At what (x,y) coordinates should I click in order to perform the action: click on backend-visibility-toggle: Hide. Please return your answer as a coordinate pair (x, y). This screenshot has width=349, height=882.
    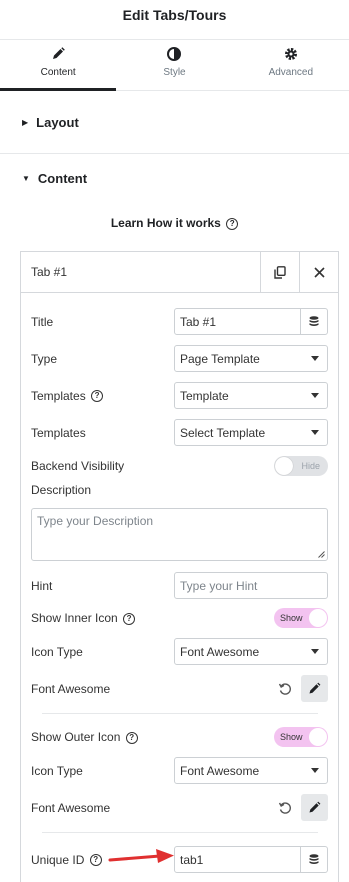
    Looking at the image, I should click on (301, 466).